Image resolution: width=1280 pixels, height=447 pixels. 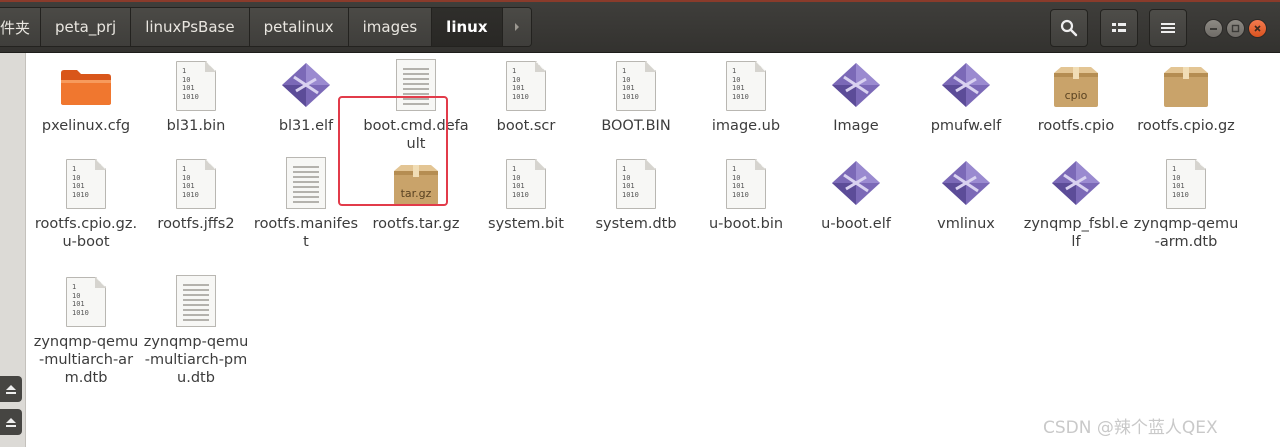 I want to click on file-item: cpio rootfs.cpio, so click(x=1076, y=95).